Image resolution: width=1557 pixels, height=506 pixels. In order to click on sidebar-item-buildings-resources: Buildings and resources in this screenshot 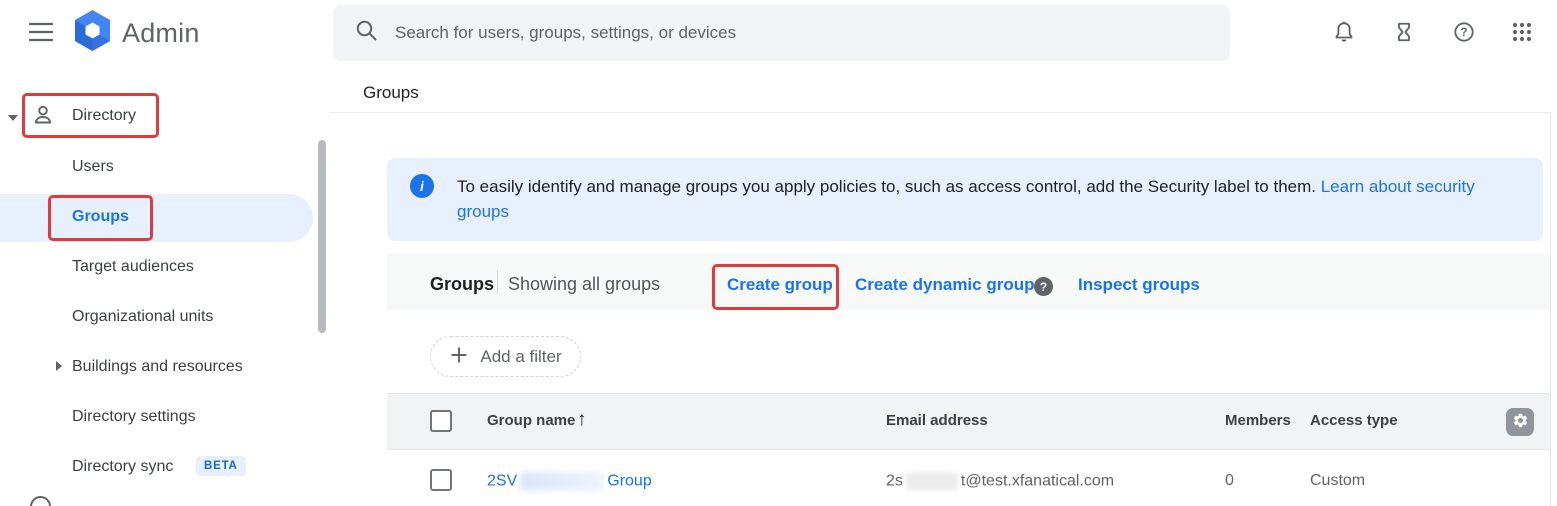, I will do `click(157, 367)`.